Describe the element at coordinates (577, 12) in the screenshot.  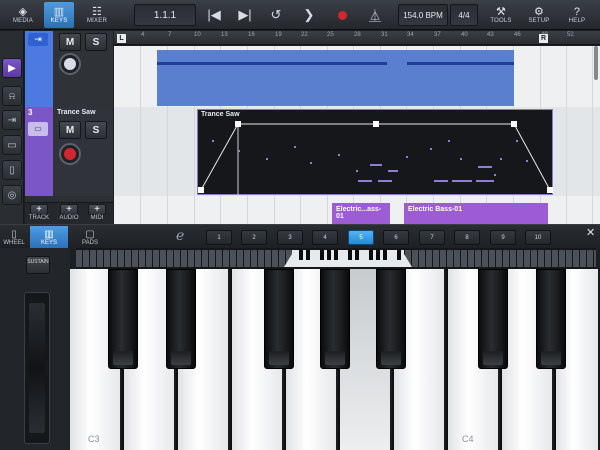
I see `help-icon: ?` at that location.